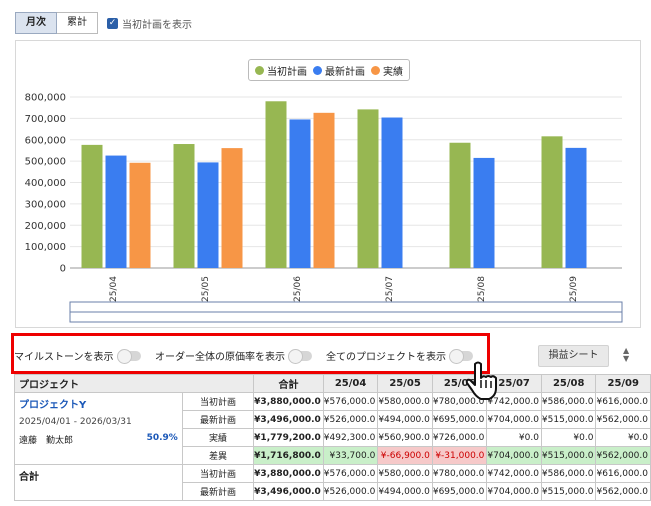  What do you see at coordinates (288, 383) in the screenshot?
I see `header-total: 合計` at bounding box center [288, 383].